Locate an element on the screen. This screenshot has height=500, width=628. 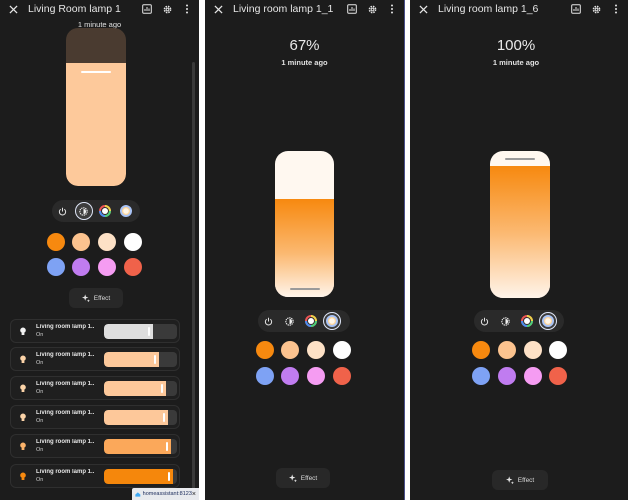
brightness-icon is located at coordinates (83, 211).